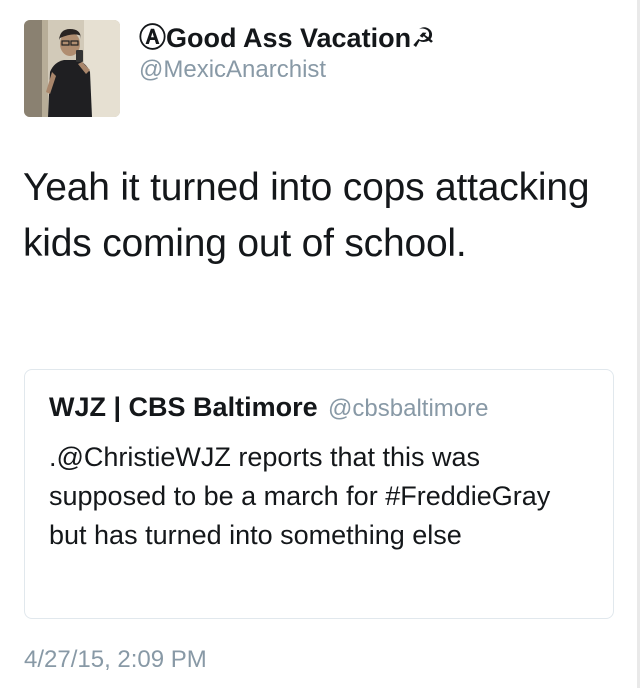 This screenshot has height=688, width=640. I want to click on avatar-photo, so click(72, 68).